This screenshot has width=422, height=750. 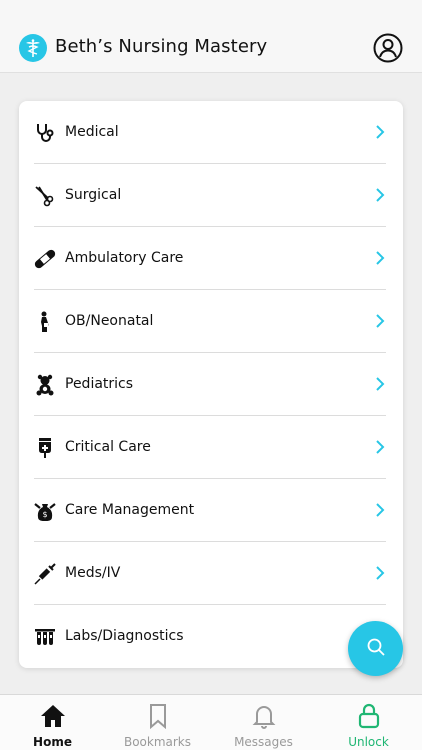 I want to click on syringe-icon, so click(x=45, y=574).